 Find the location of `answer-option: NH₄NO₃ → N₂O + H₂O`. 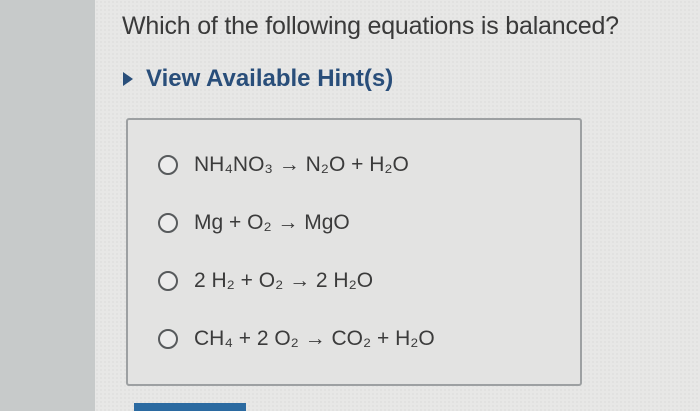

answer-option: NH₄NO₃ → N₂O + H₂O is located at coordinates (283, 165).